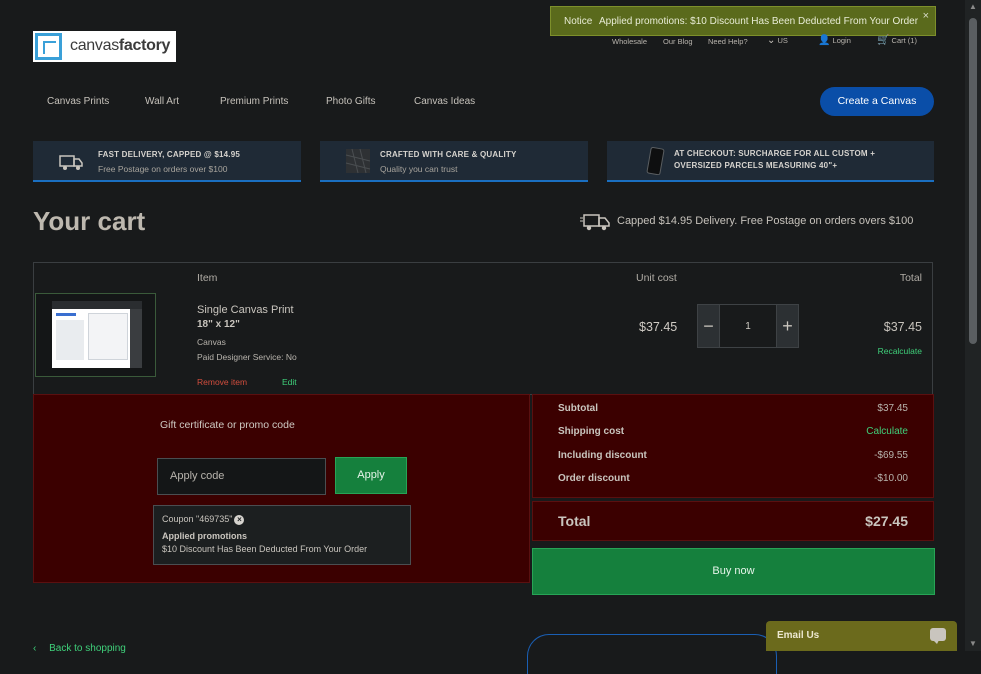 This screenshot has width=981, height=674. I want to click on increase-quantity-button: +, so click(787, 326).